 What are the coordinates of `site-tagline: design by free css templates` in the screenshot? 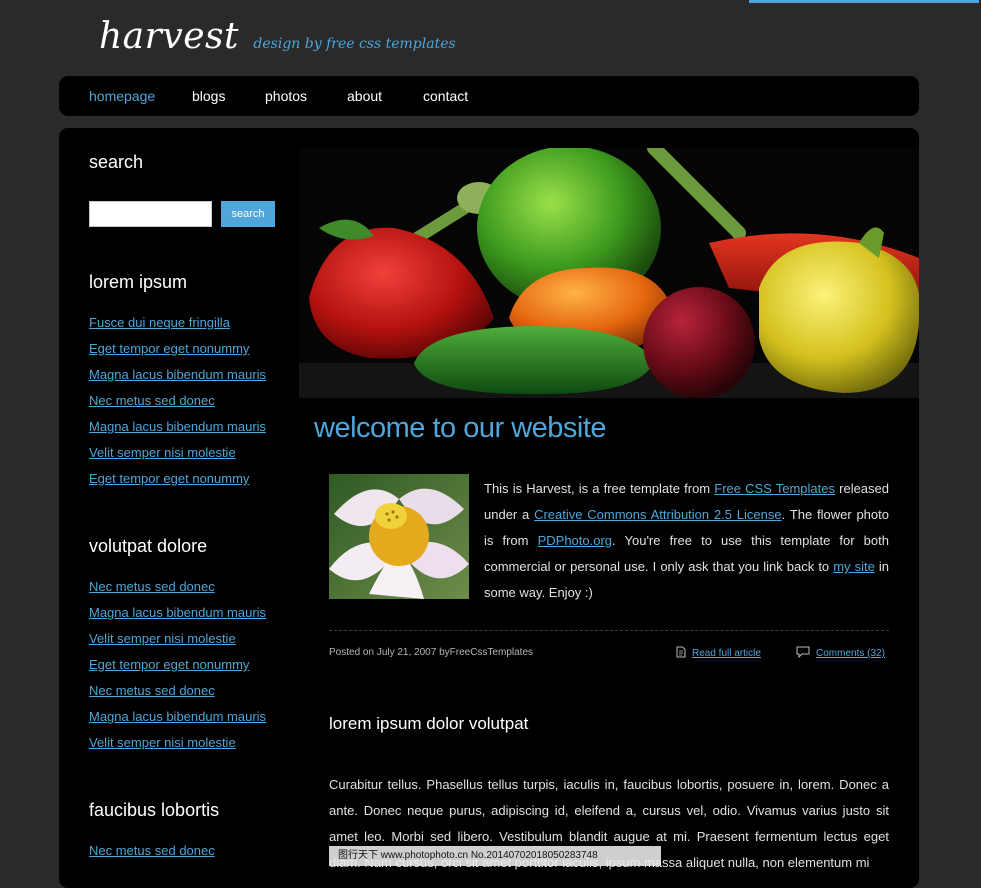 It's located at (354, 44).